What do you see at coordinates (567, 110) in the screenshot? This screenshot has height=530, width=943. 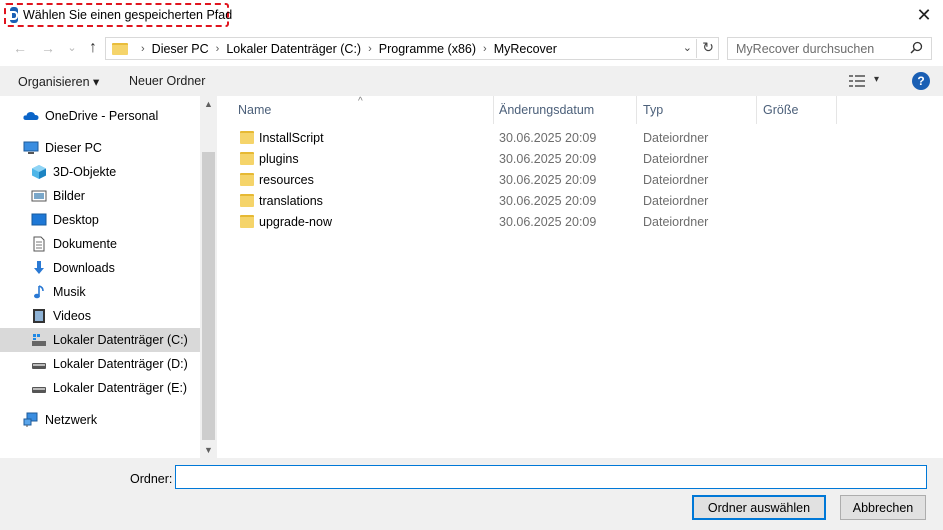 I see `column-header-date: Änderungsdatum` at bounding box center [567, 110].